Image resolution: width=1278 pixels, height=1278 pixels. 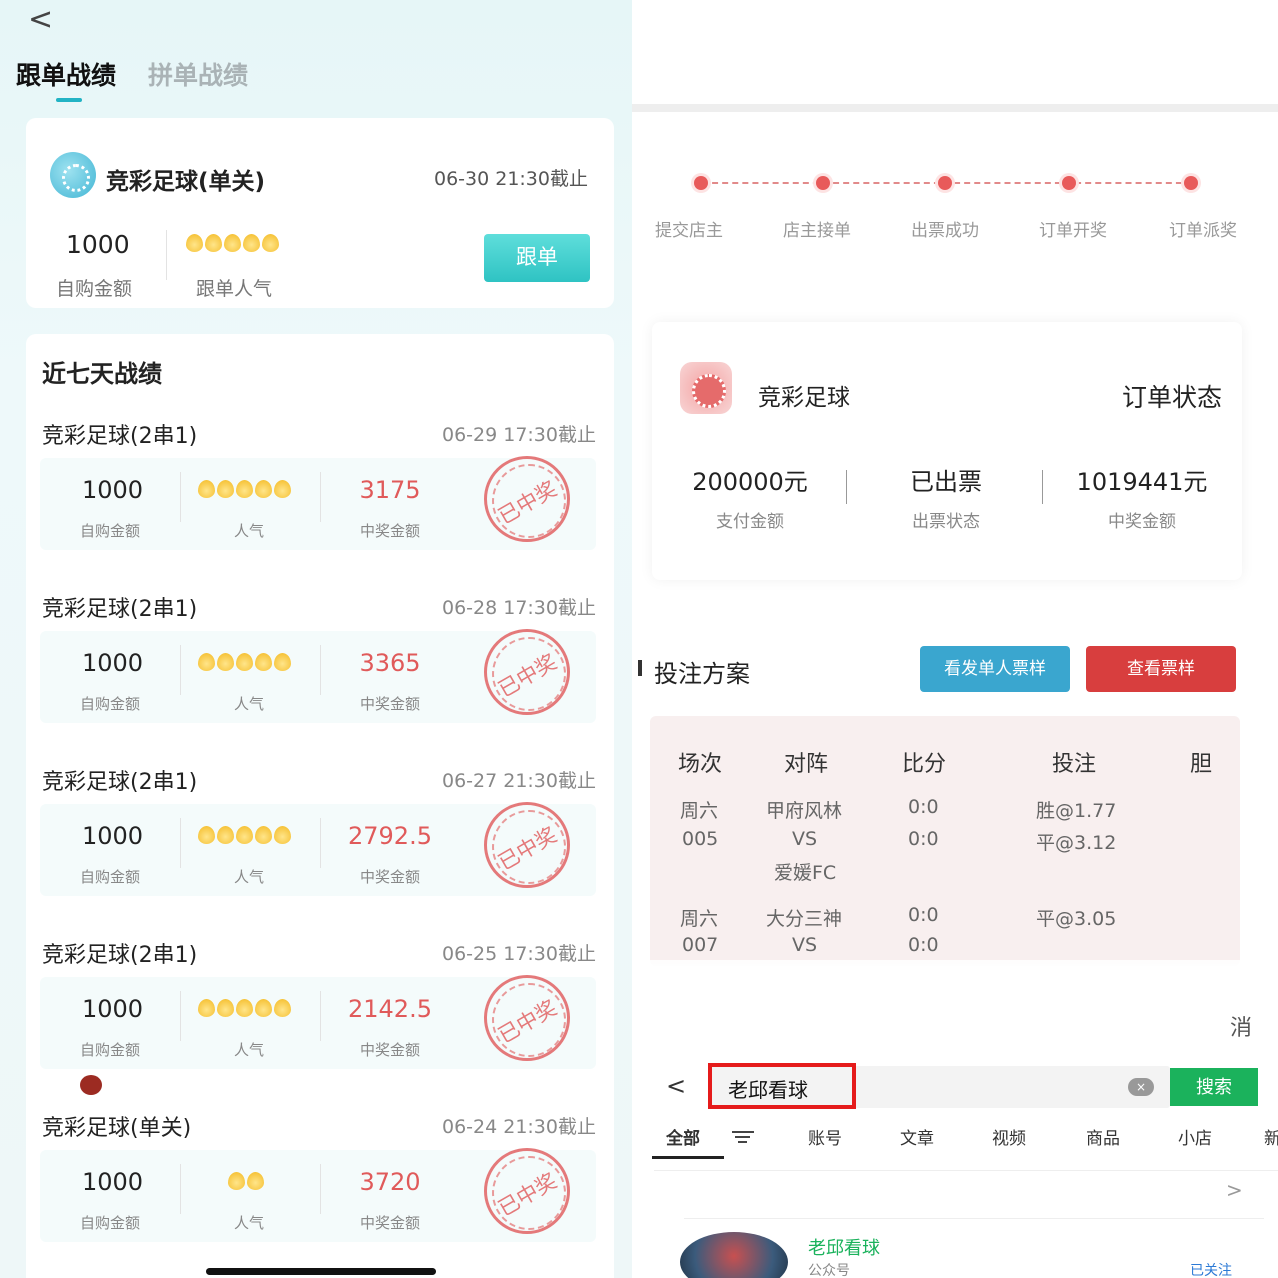 What do you see at coordinates (1211, 1269) in the screenshot?
I see `followed-status: 已关注` at bounding box center [1211, 1269].